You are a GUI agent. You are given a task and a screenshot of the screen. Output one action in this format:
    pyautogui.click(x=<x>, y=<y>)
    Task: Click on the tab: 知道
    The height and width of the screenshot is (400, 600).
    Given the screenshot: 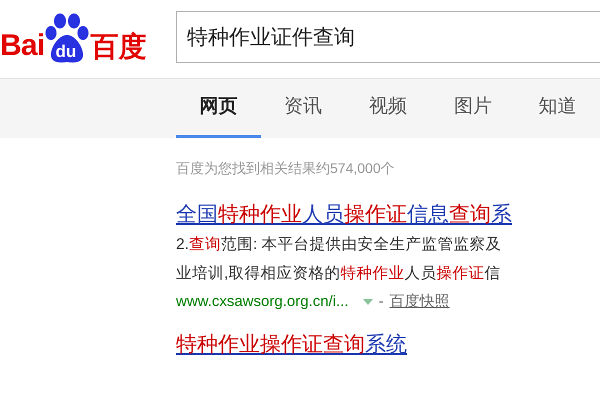 What is the action you would take?
    pyautogui.click(x=557, y=108)
    